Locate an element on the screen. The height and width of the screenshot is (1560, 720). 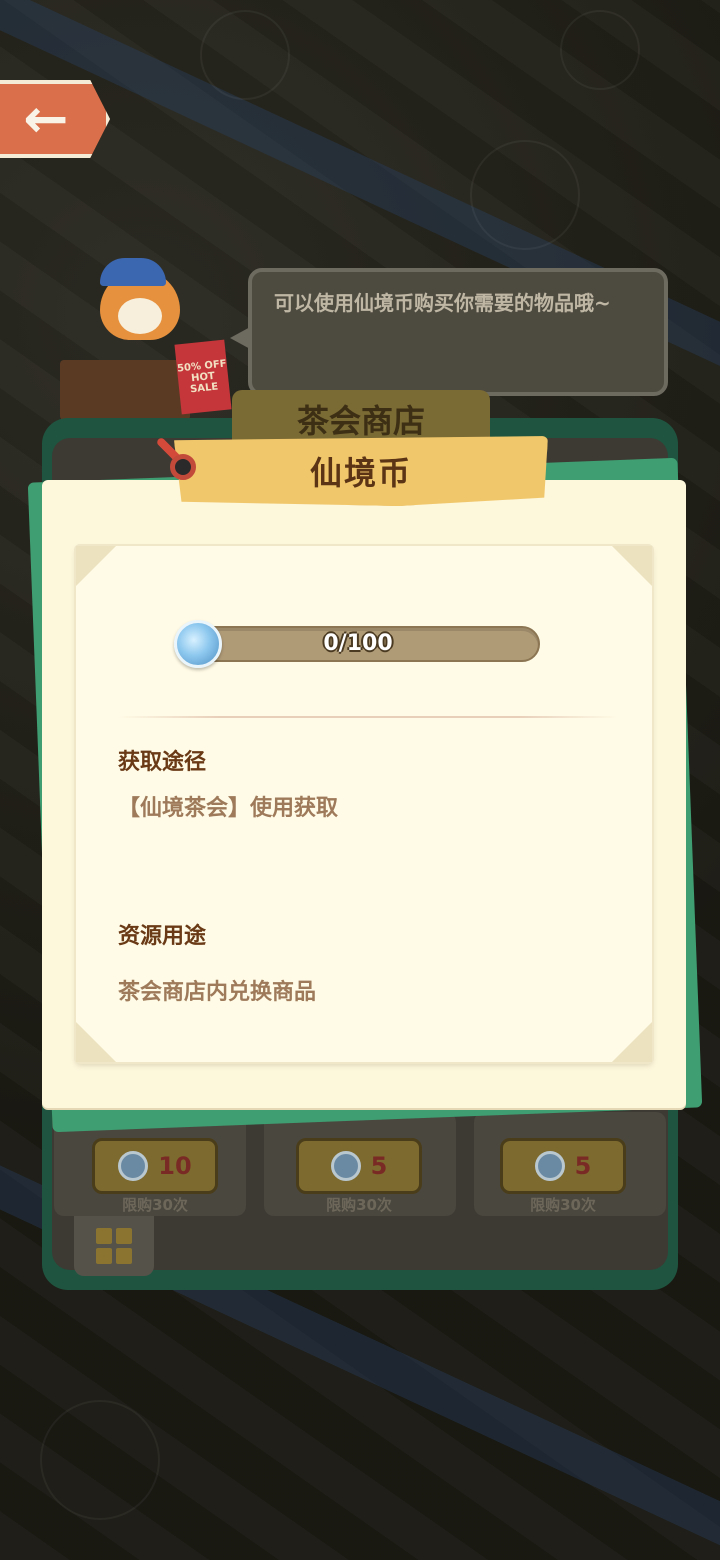
price-value: 10 is located at coordinates (175, 1166).